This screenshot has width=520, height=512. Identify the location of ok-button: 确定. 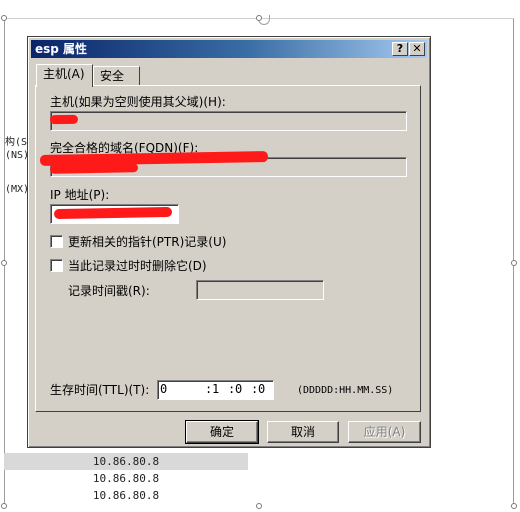
(222, 432).